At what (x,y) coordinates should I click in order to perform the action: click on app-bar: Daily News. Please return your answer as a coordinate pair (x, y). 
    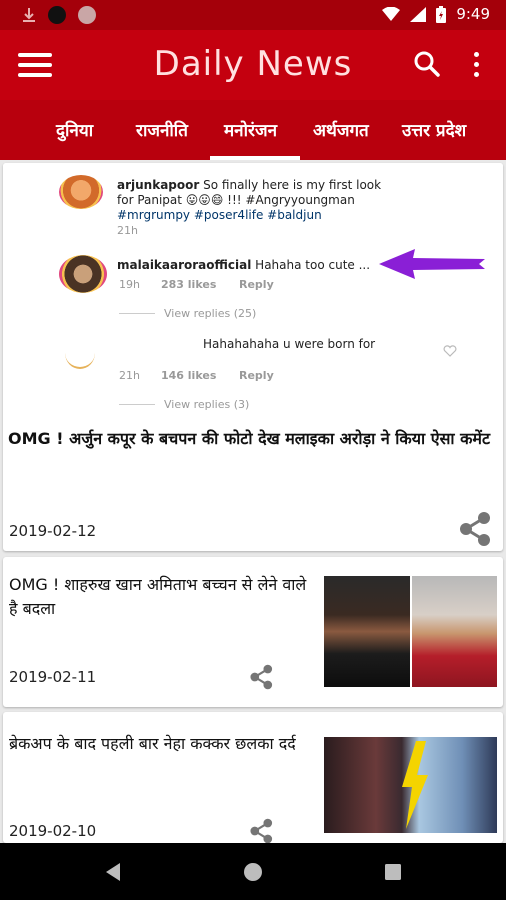
    Looking at the image, I should click on (253, 65).